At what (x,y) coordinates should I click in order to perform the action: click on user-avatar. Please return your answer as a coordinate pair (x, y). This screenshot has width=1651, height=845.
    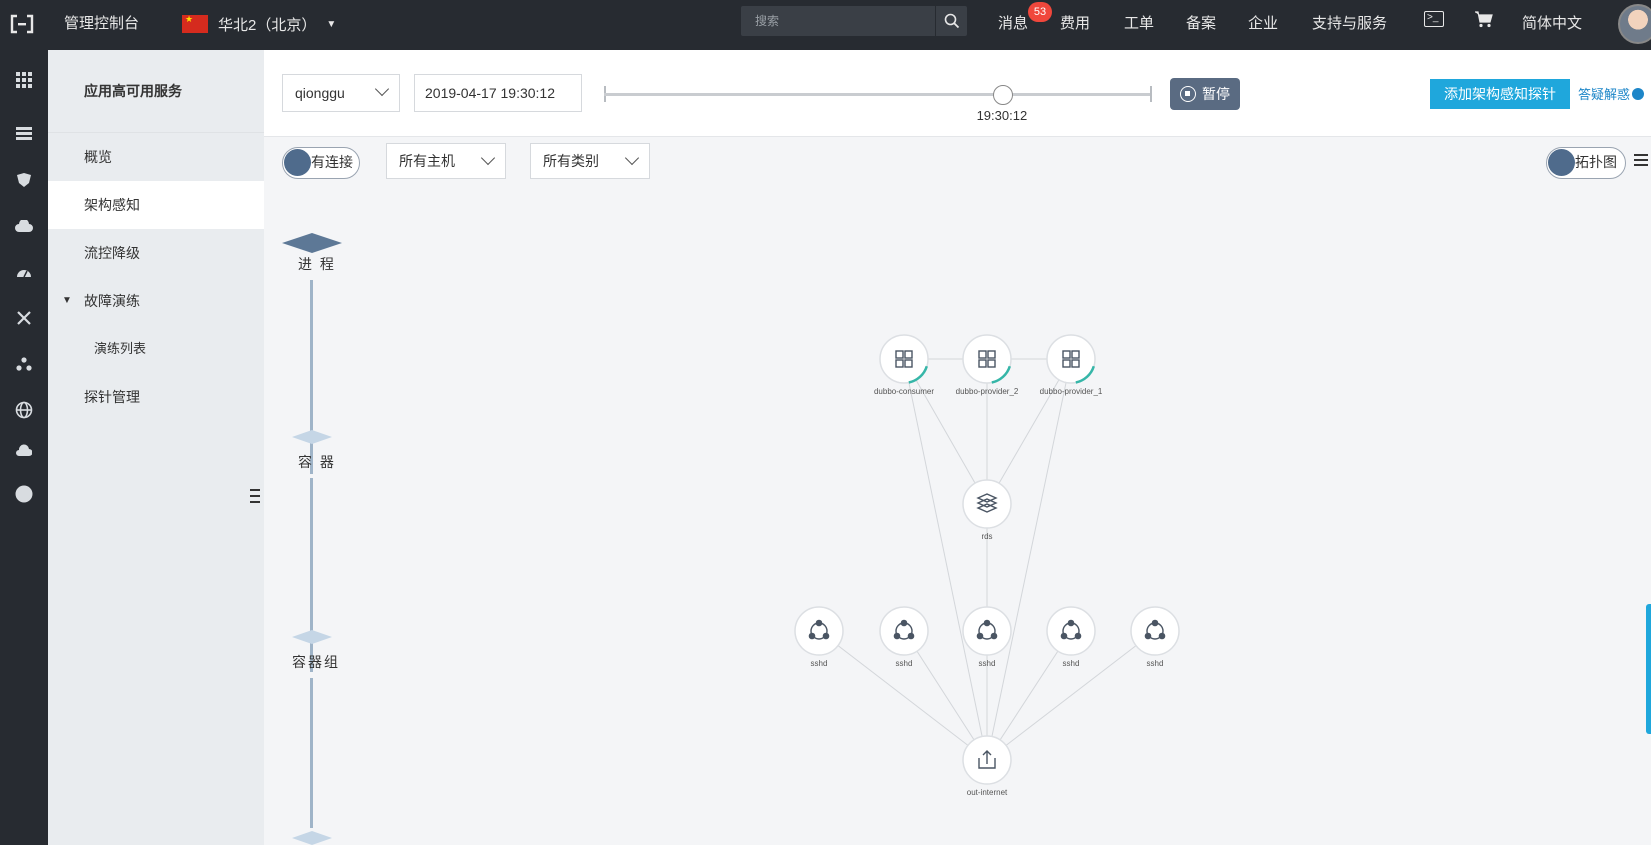
    Looking at the image, I should click on (1634, 24).